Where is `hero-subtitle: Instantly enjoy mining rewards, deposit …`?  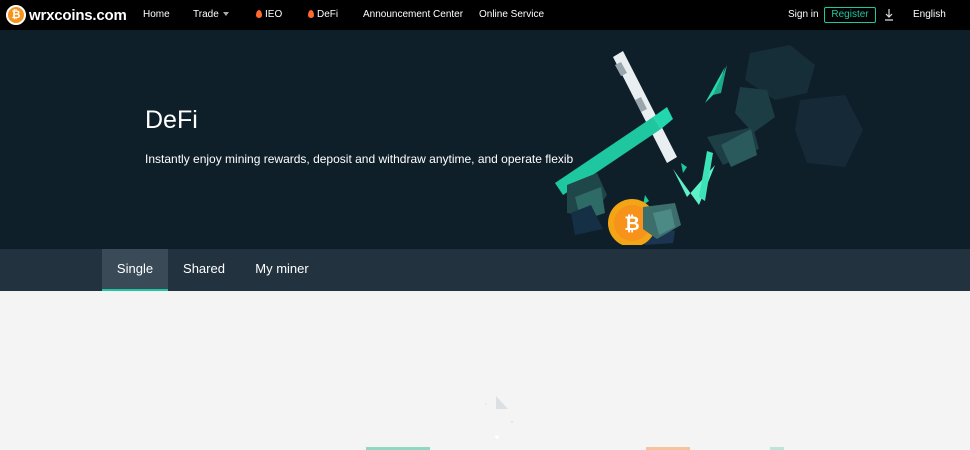
hero-subtitle: Instantly enjoy mining rewards, deposit … is located at coordinates (359, 159).